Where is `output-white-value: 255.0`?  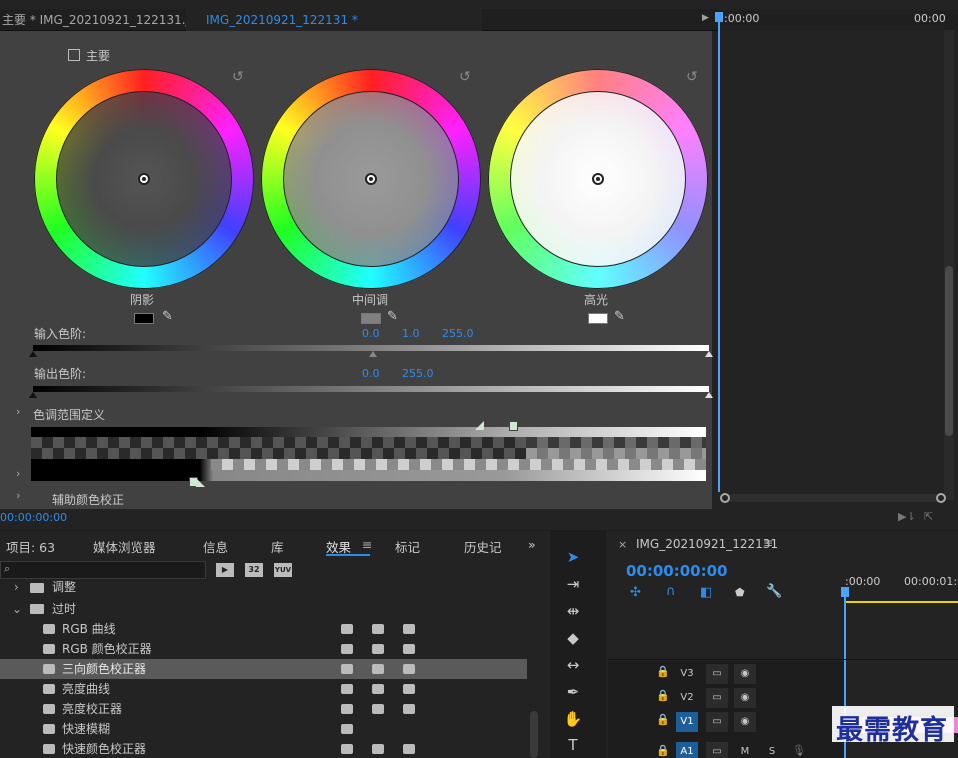 output-white-value: 255.0 is located at coordinates (418, 373).